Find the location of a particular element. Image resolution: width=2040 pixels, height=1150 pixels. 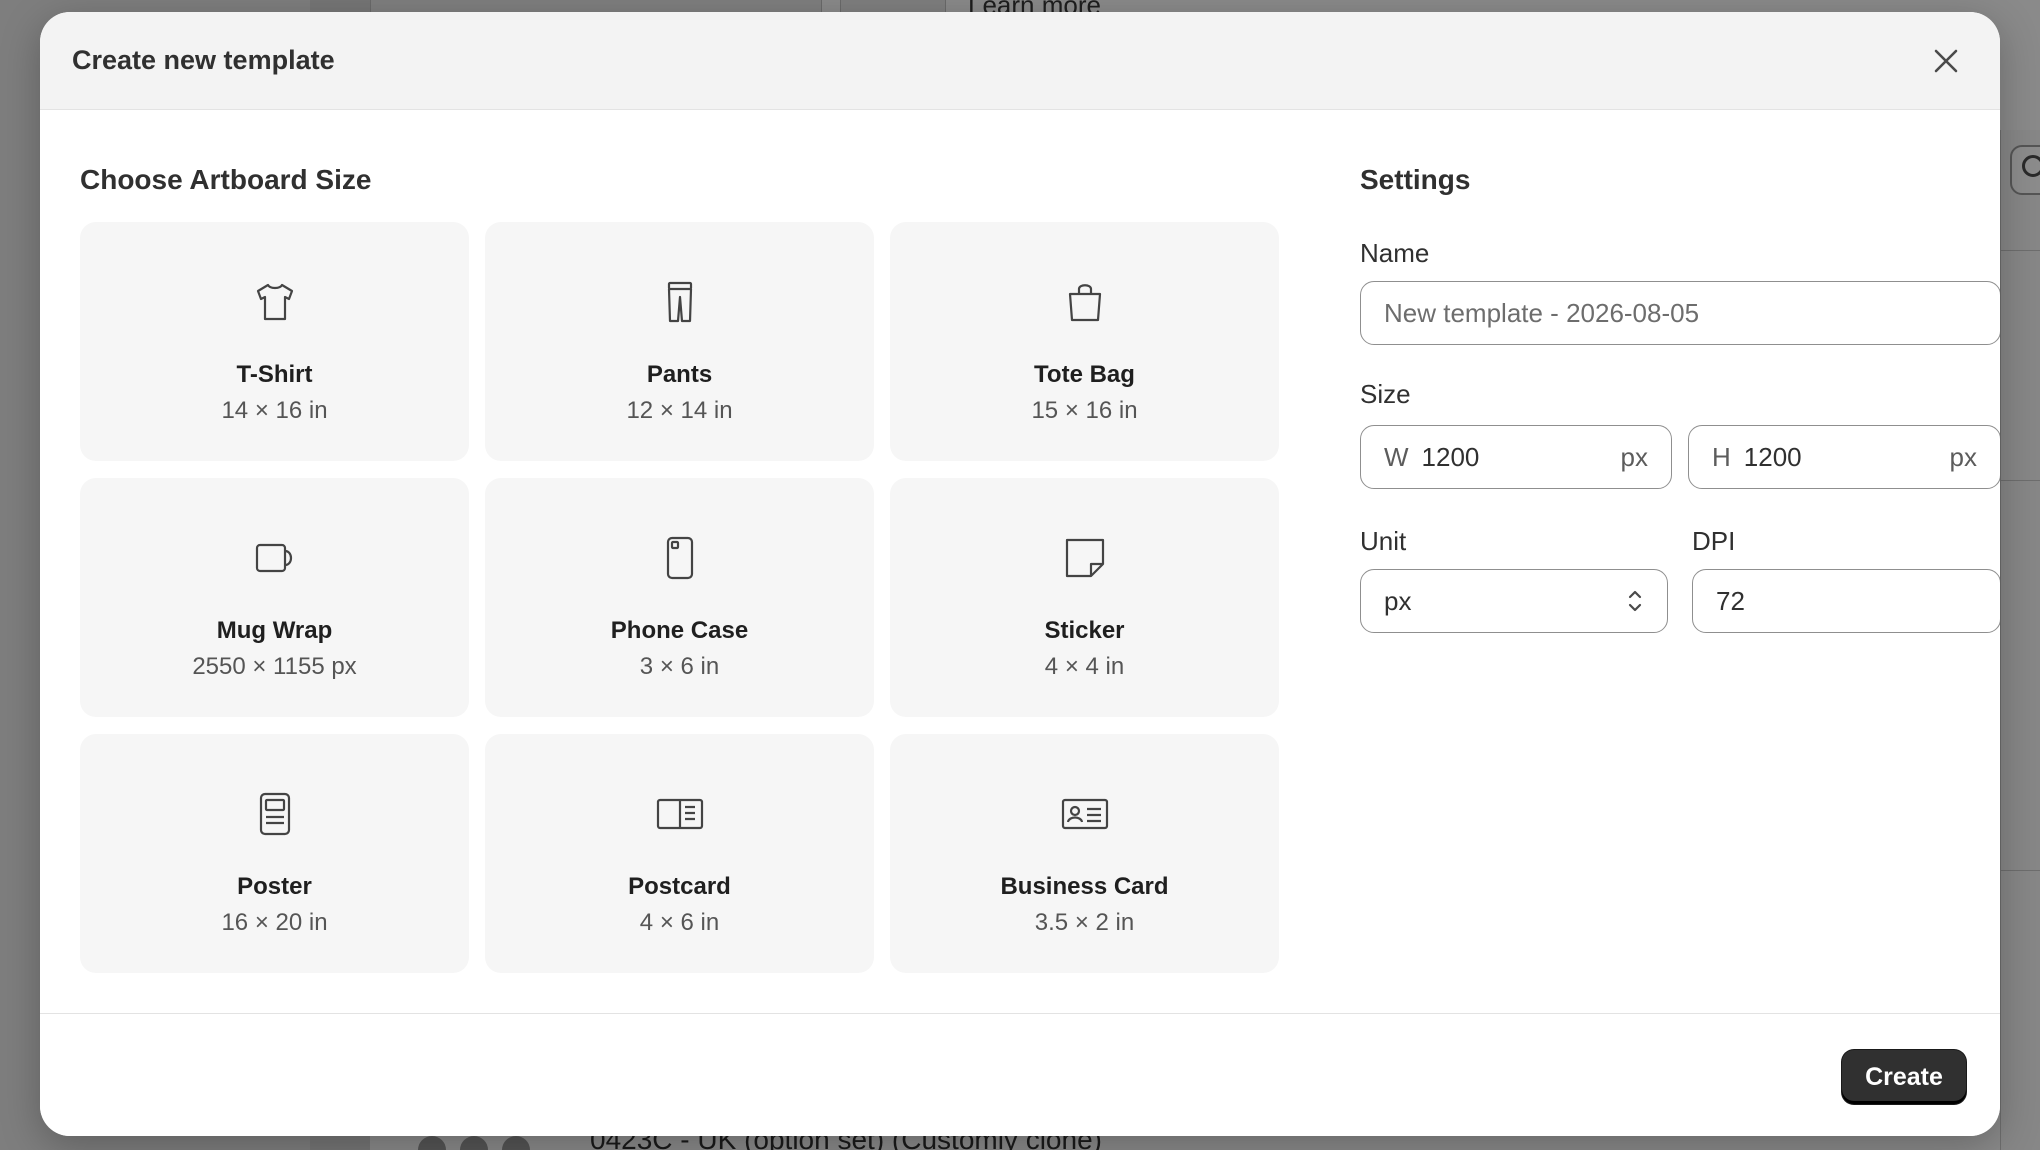

height-unit: px is located at coordinates (1963, 456).